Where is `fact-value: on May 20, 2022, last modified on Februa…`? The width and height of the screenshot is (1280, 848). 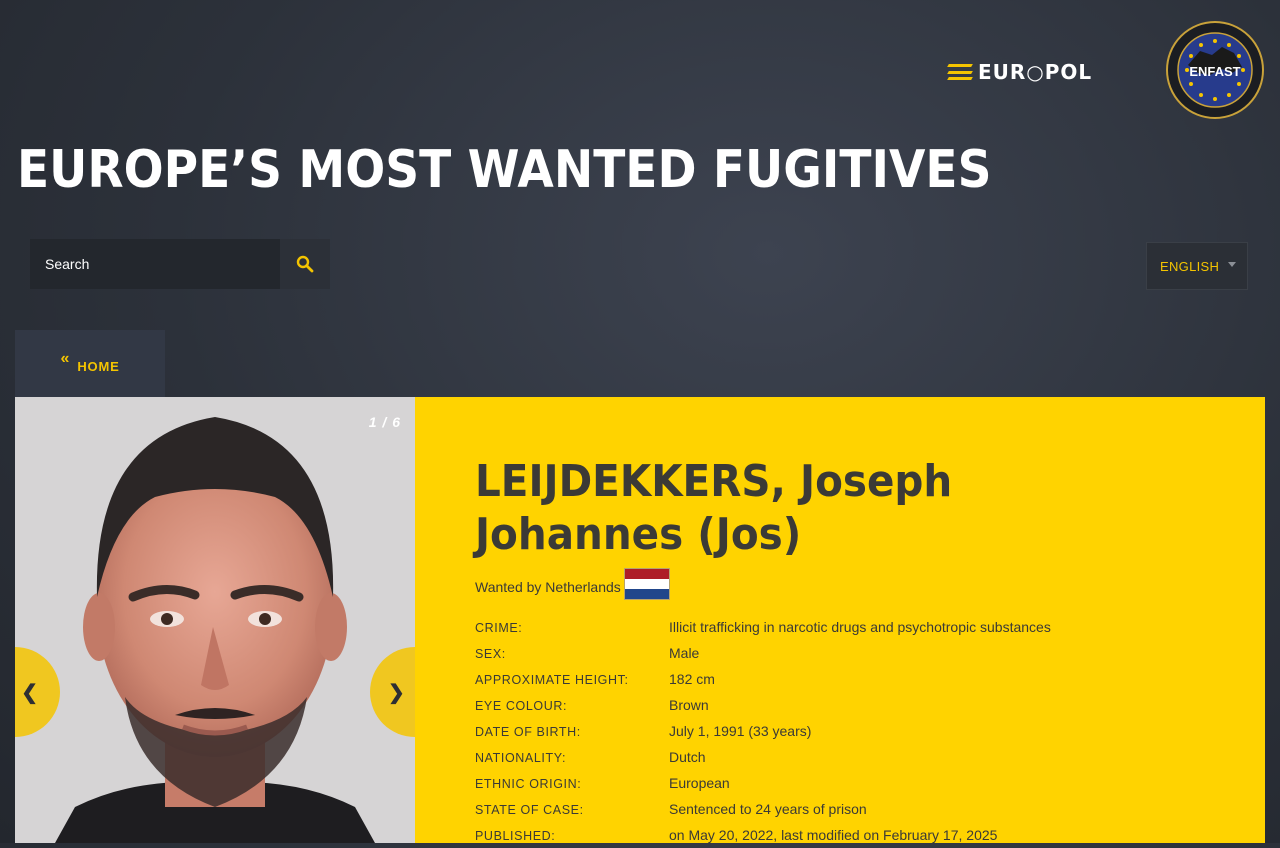
fact-value: on May 20, 2022, last modified on Februa… is located at coordinates (833, 835).